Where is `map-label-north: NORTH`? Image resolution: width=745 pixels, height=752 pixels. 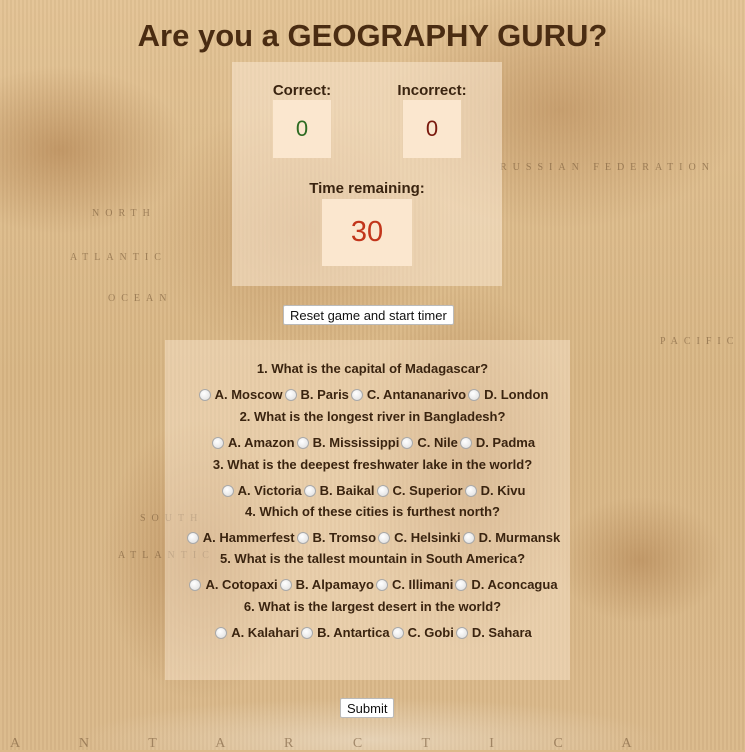
map-label-north: NORTH is located at coordinates (124, 213).